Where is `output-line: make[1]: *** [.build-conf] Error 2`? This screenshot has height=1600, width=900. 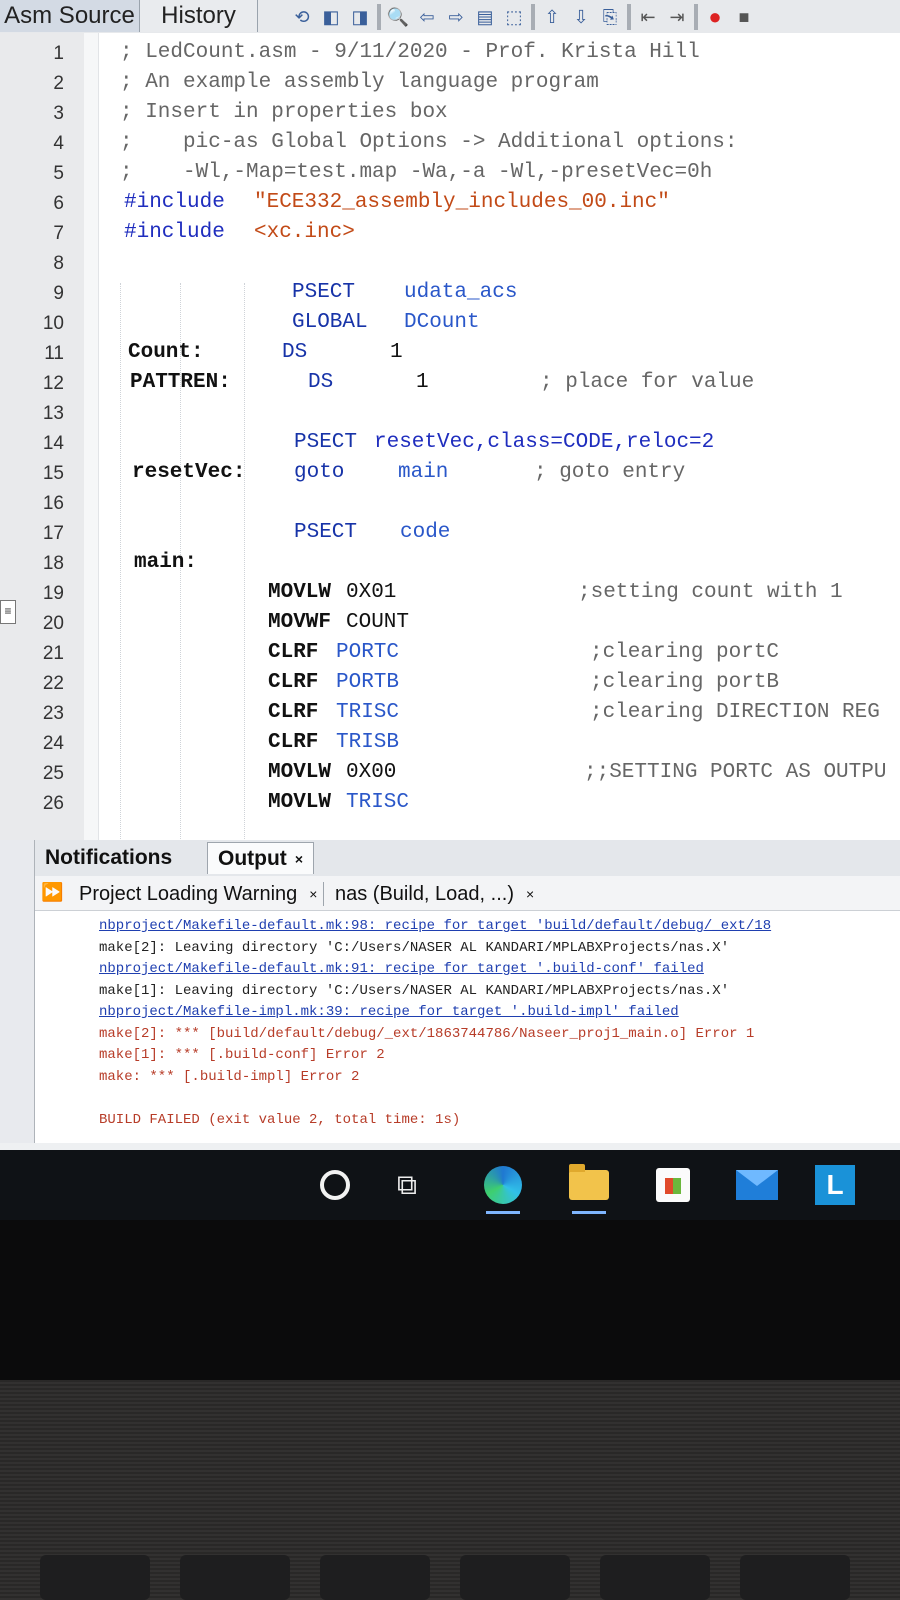
output-line: make[1]: *** [.build-conf] Error 2 is located at coordinates (242, 1055).